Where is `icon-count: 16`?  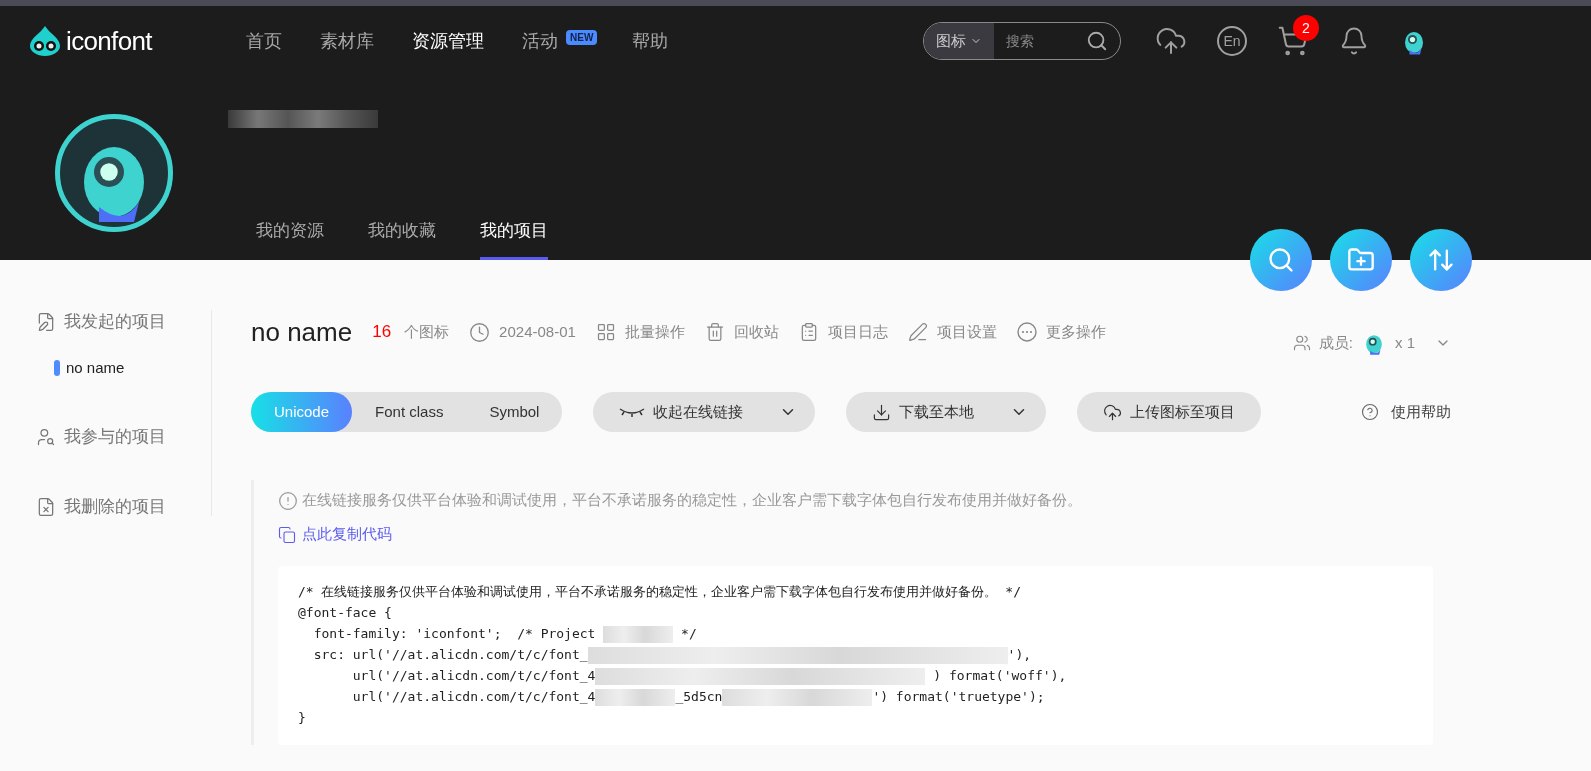
icon-count: 16 is located at coordinates (382, 332).